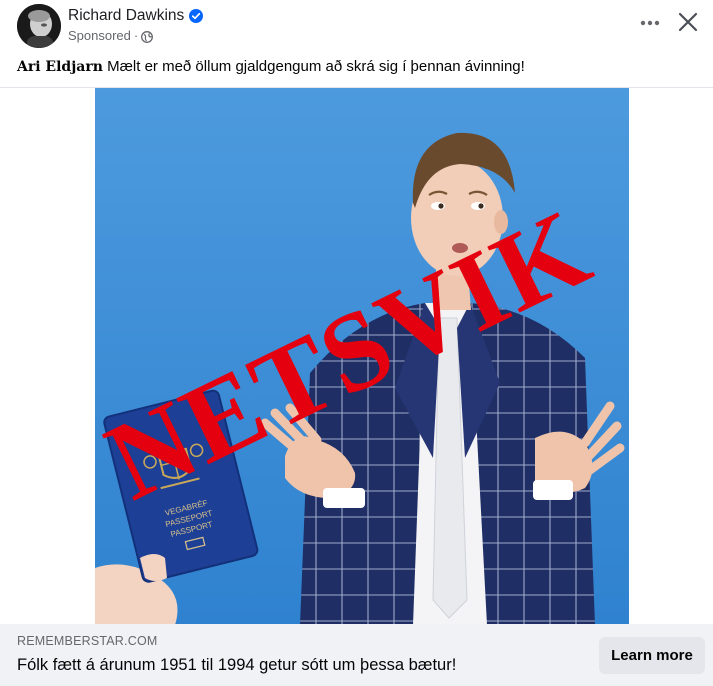 This screenshot has width=713, height=686. I want to click on verified-badge-icon, so click(196, 16).